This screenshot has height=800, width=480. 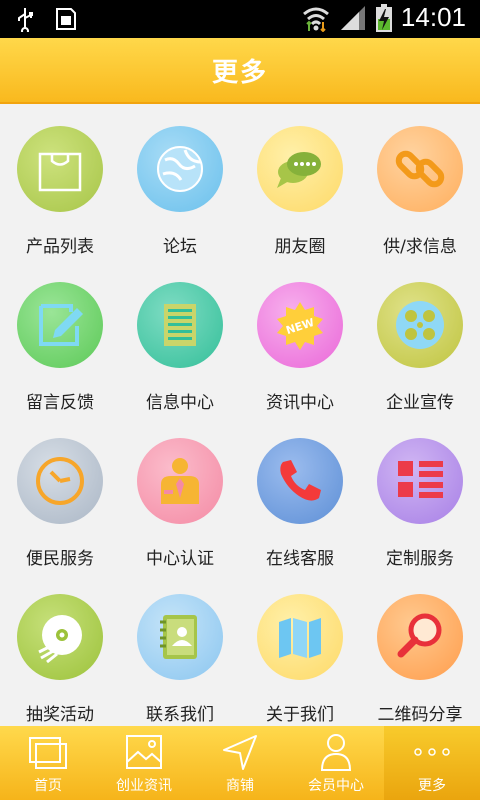 What do you see at coordinates (352, 17) in the screenshot?
I see `signal-icon` at bounding box center [352, 17].